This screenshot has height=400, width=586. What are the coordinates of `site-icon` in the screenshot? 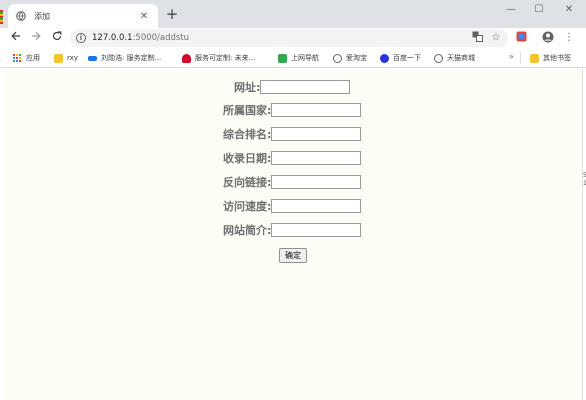 It's located at (92, 58).